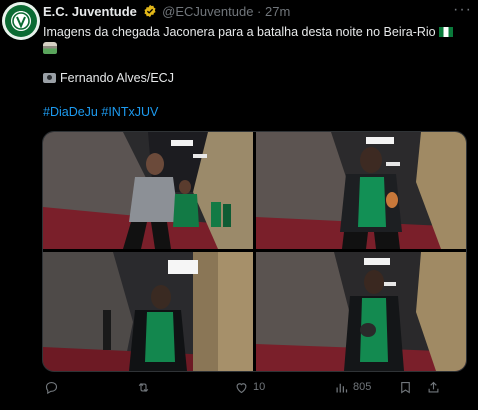 The image size is (478, 410). Describe the element at coordinates (259, 387) in the screenshot. I see `like-count: 10` at that location.